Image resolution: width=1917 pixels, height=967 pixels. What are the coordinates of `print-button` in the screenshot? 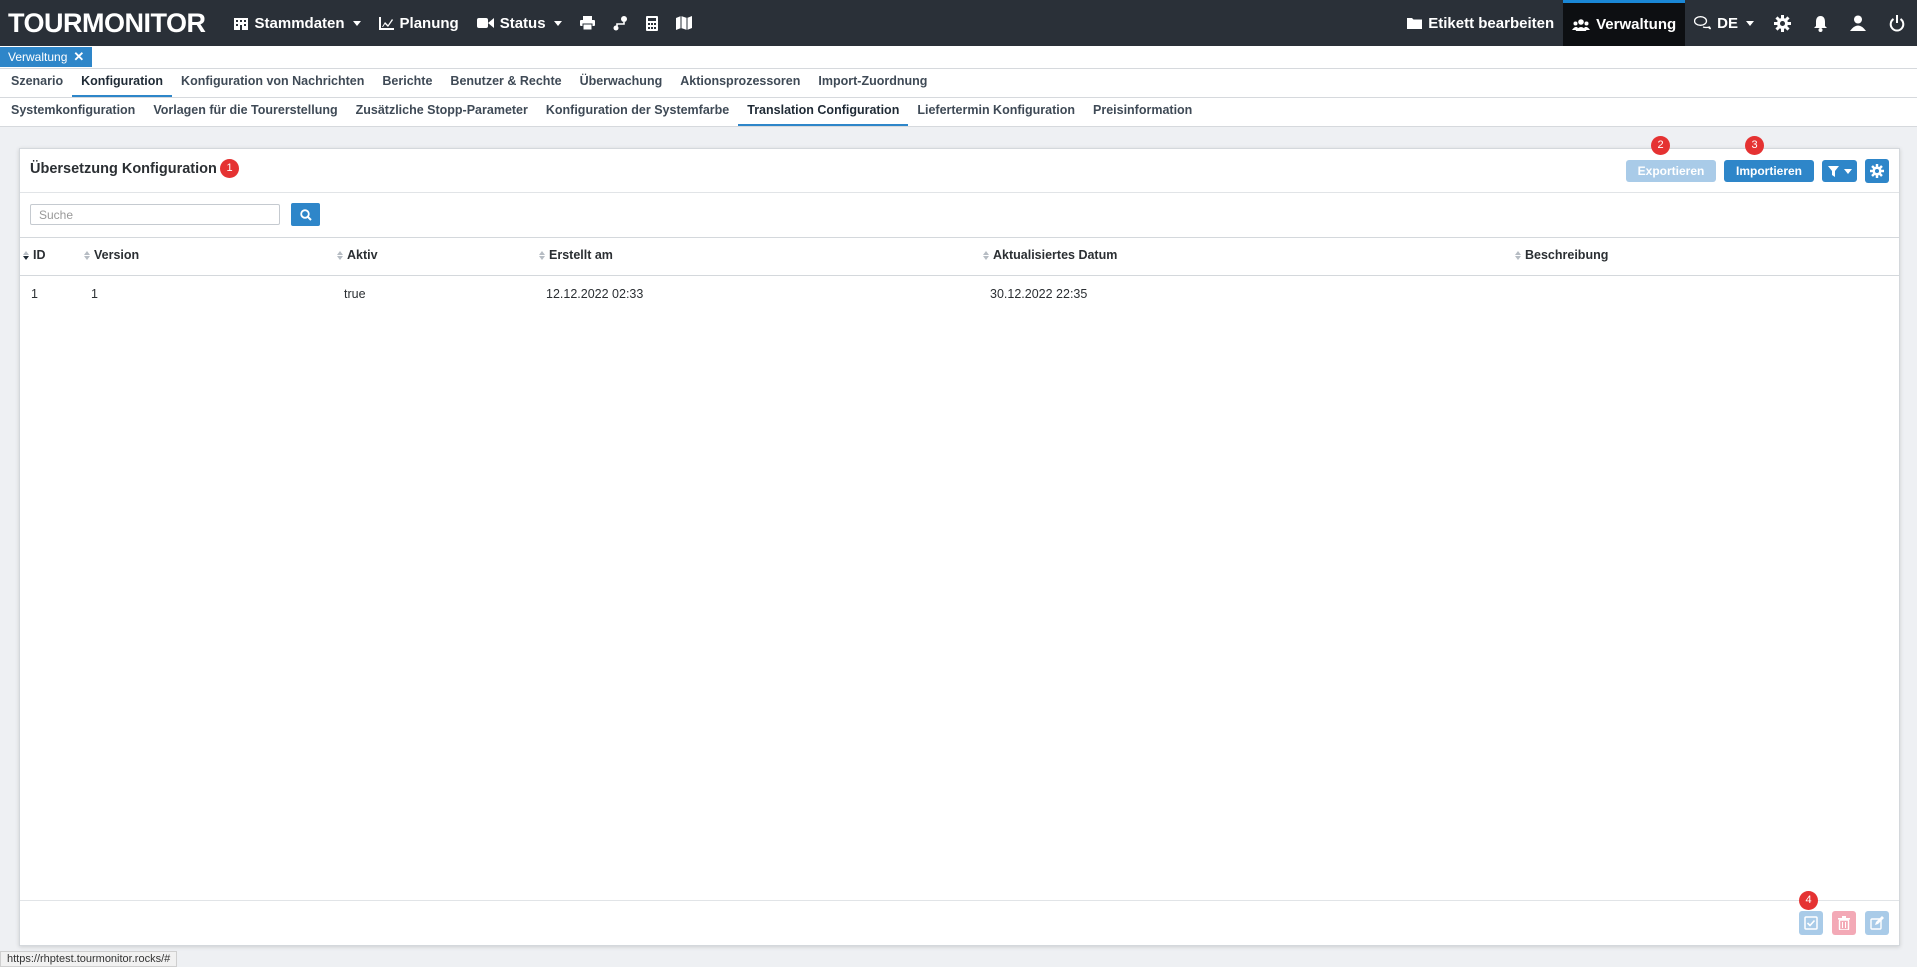 It's located at (587, 23).